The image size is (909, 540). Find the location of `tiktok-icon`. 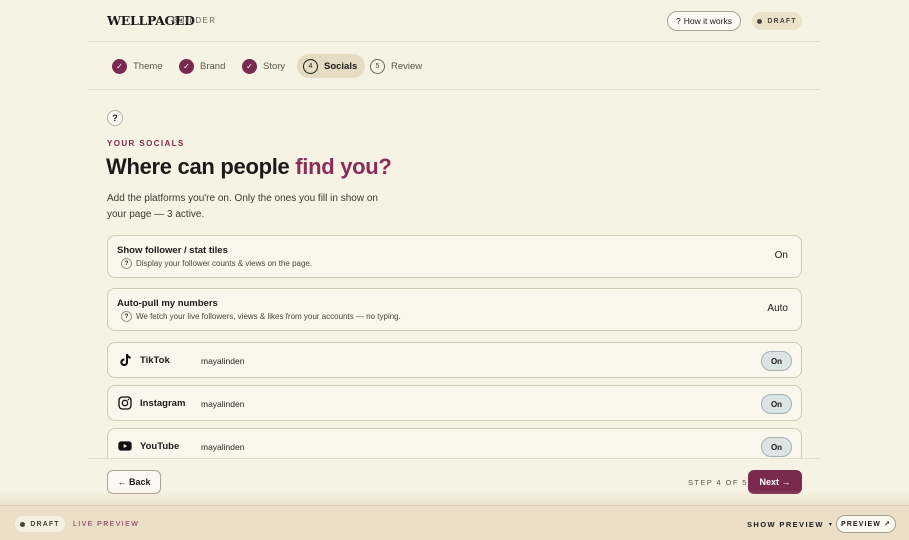

tiktok-icon is located at coordinates (125, 360).